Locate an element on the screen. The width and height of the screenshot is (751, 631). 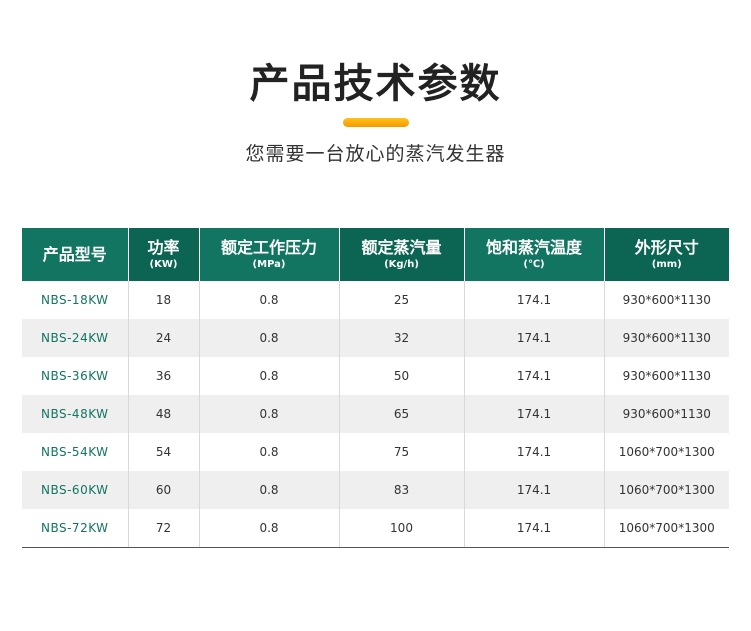
header-model: 产品型号 is located at coordinates (75, 254).